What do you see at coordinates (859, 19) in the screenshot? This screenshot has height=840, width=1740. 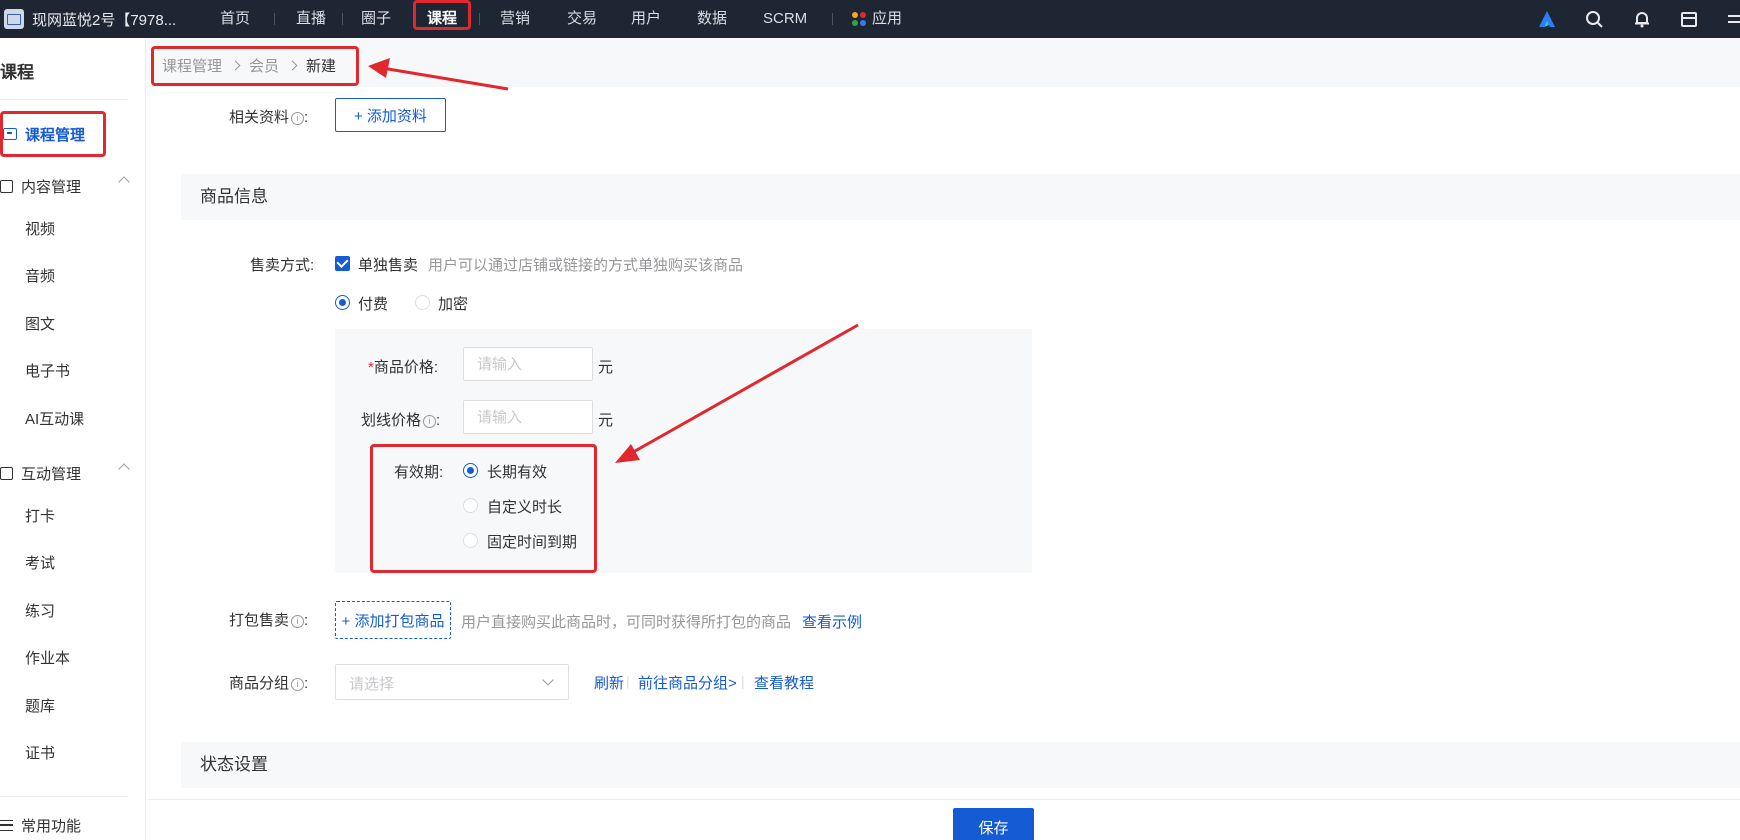 I see `apps-icon` at bounding box center [859, 19].